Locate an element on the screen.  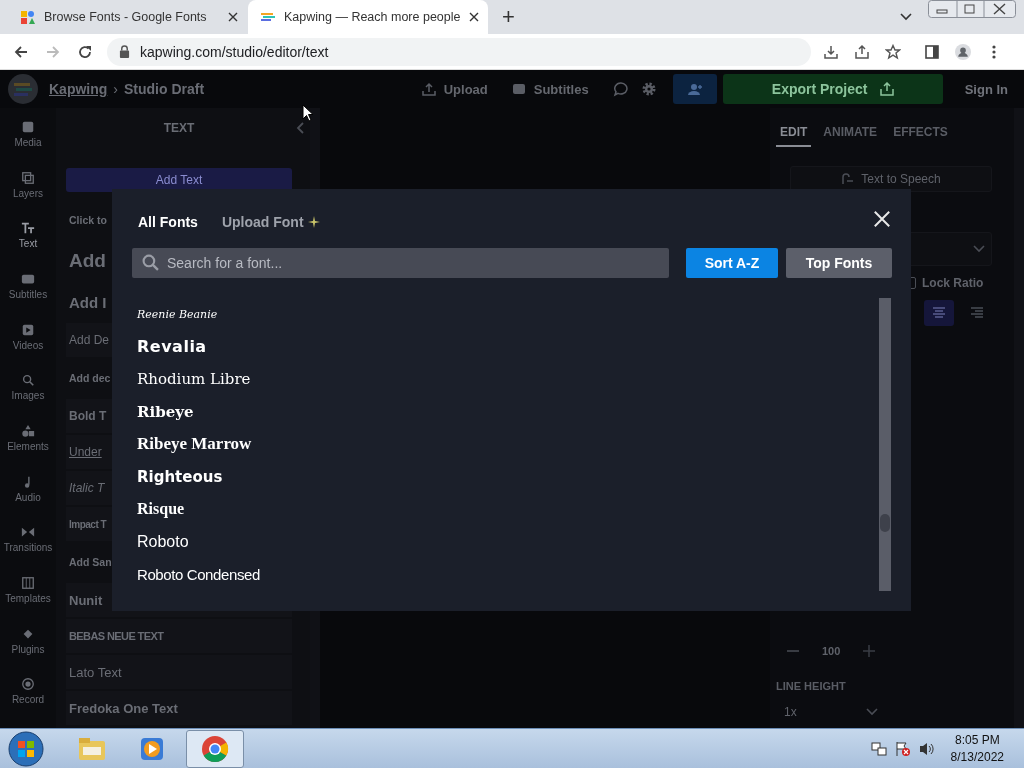
font-option: Risque is located at coordinates (161, 509).